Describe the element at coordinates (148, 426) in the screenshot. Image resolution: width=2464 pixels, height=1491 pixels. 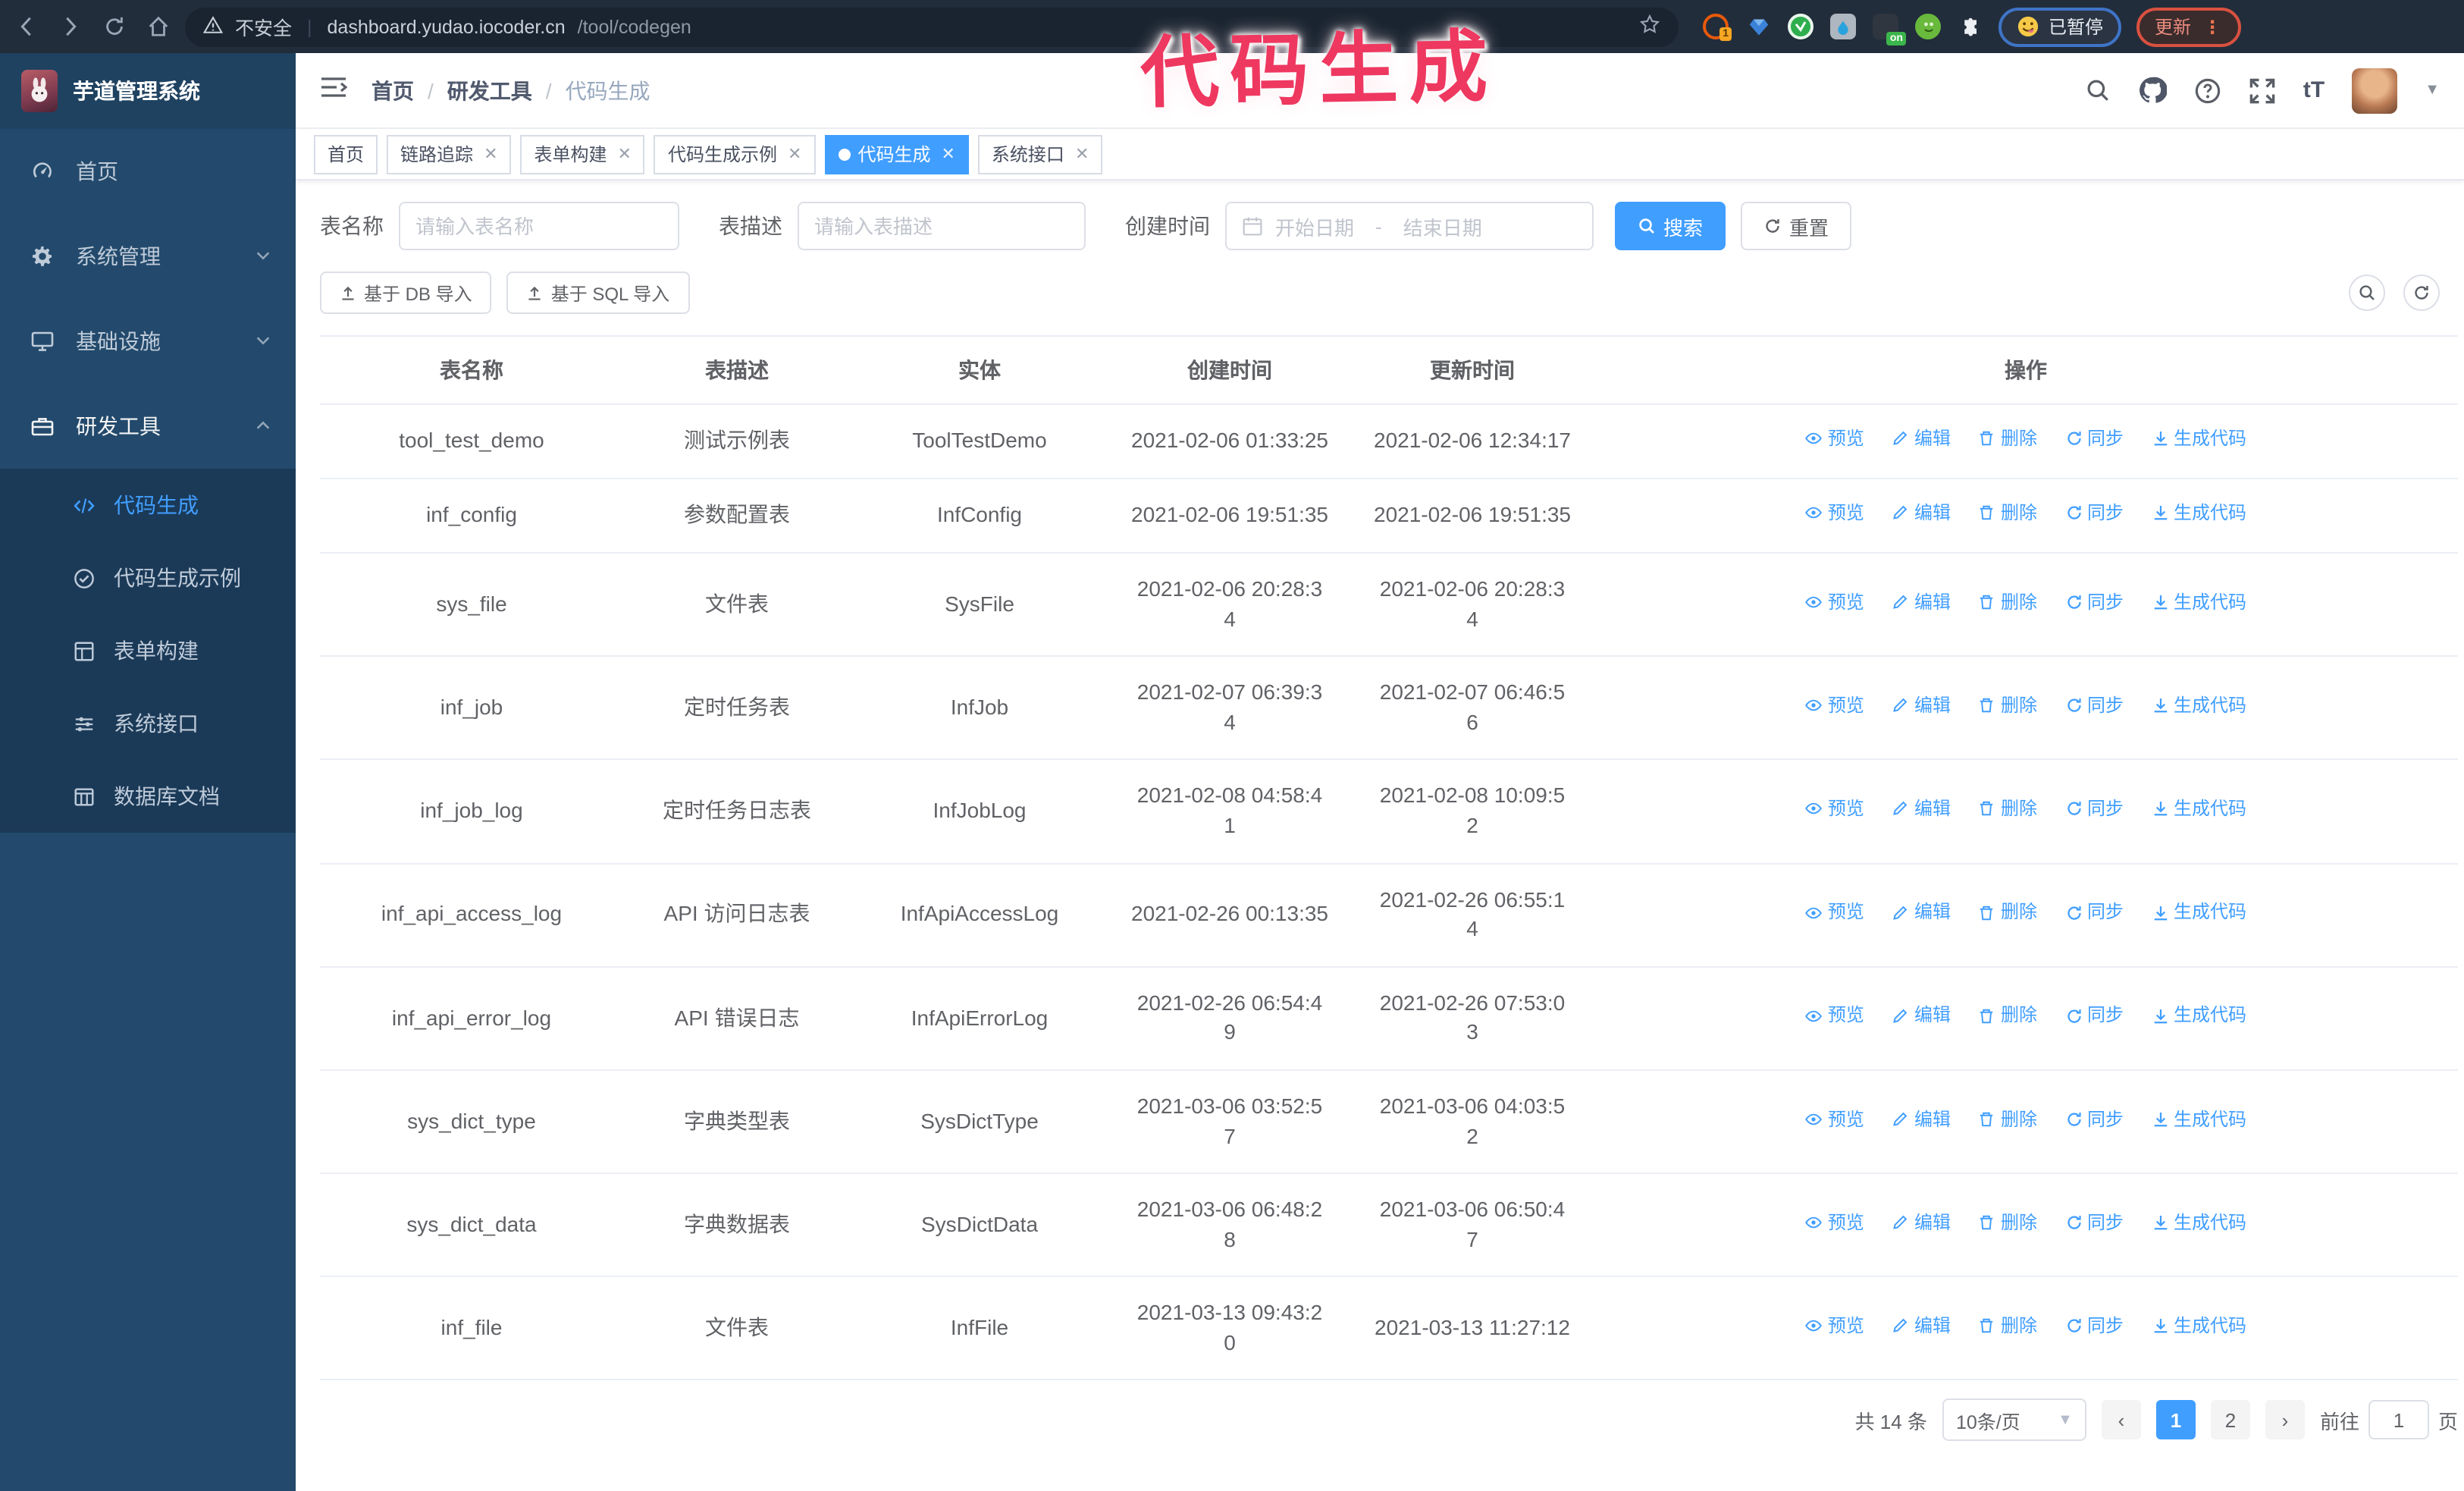
I see `sidebar-item-devtools: 研发工具` at that location.